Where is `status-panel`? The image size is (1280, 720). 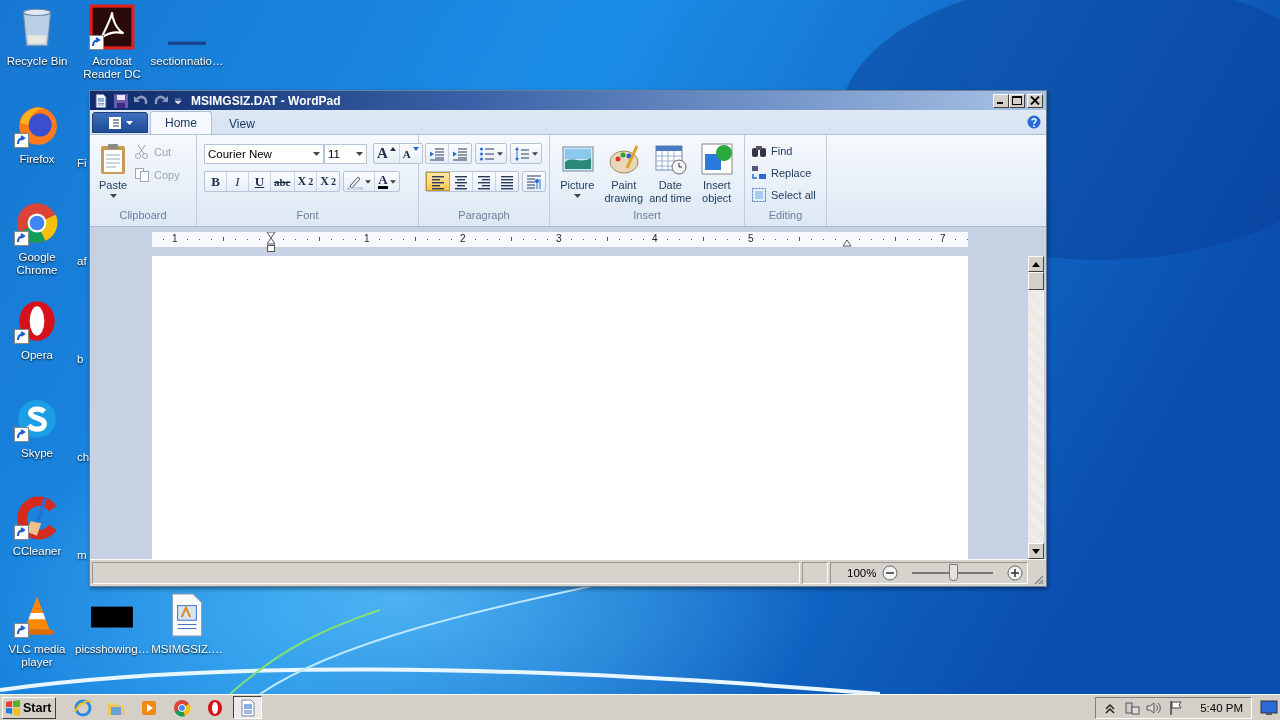
status-panel is located at coordinates (815, 573).